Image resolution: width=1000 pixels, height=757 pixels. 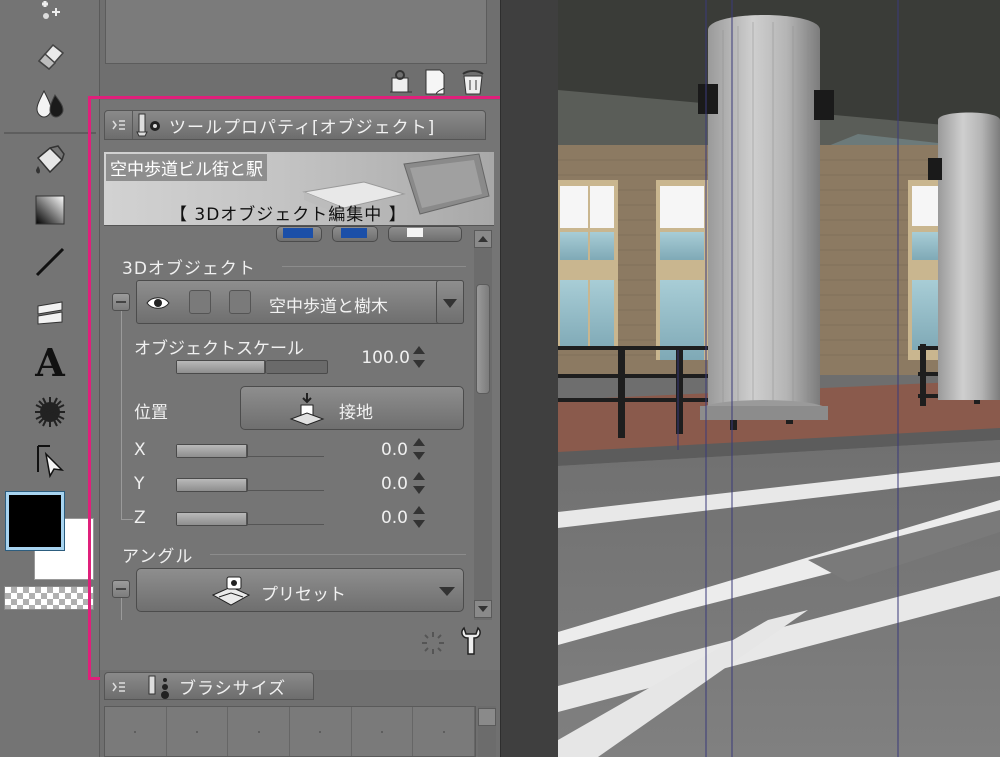 I want to click on object-scale-label: オブジェクトスケール, so click(x=219, y=349).